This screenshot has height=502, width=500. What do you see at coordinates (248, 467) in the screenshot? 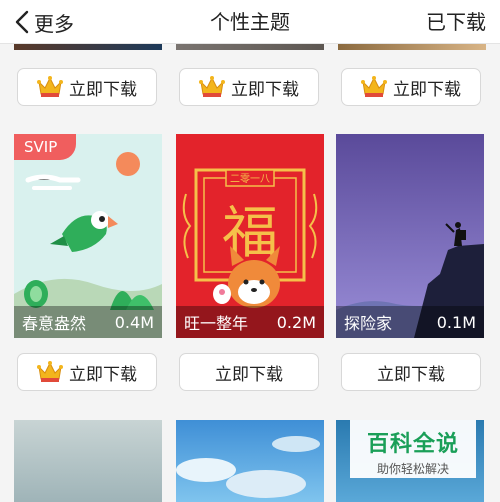
I see `clouds-illustration` at bounding box center [248, 467].